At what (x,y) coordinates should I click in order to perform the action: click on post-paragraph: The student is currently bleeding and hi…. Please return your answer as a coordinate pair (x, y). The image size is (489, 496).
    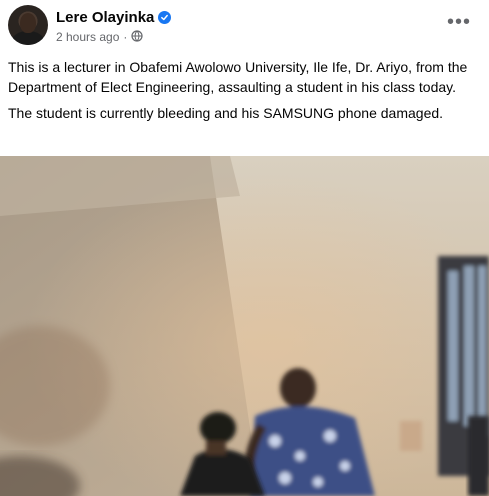
    Looking at the image, I should click on (226, 113).